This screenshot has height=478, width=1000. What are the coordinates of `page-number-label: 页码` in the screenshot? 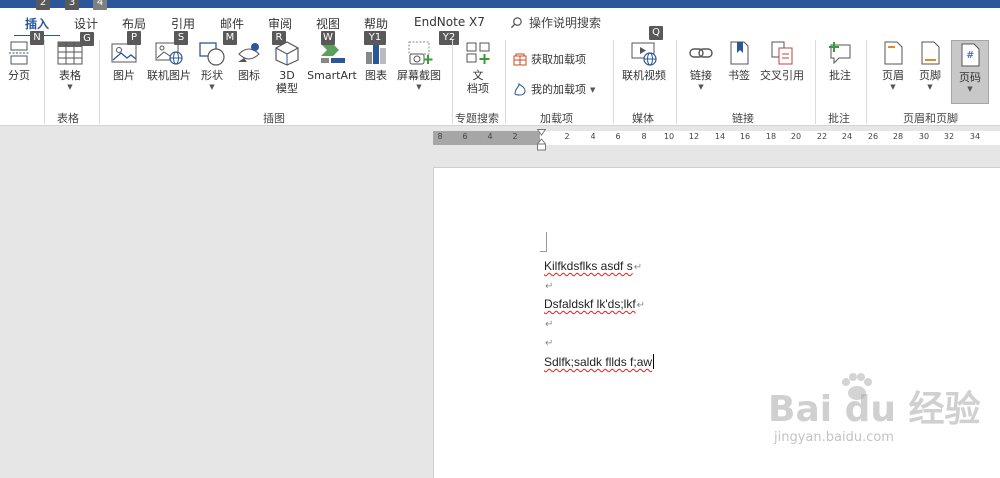 It's located at (970, 77).